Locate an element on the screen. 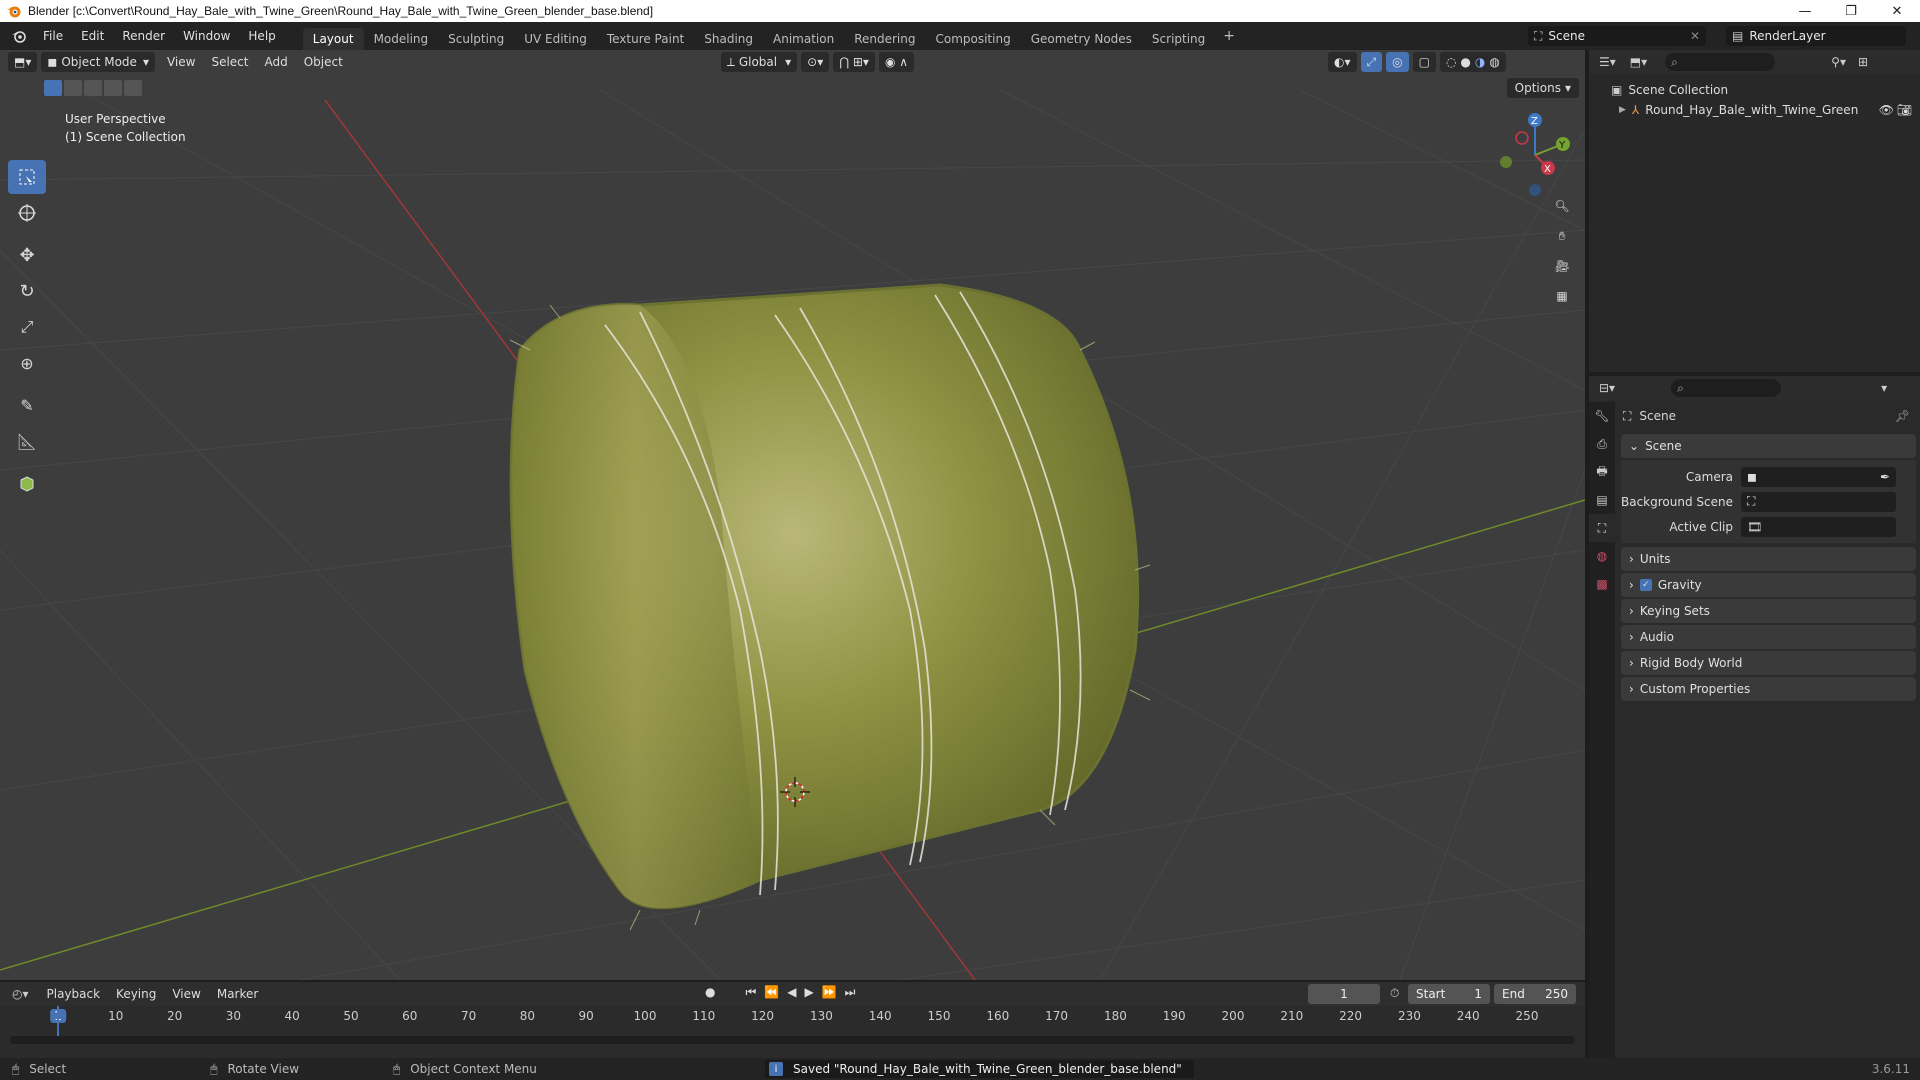 Image resolution: width=1920 pixels, height=1080 pixels. menu-file: File is located at coordinates (53, 36).